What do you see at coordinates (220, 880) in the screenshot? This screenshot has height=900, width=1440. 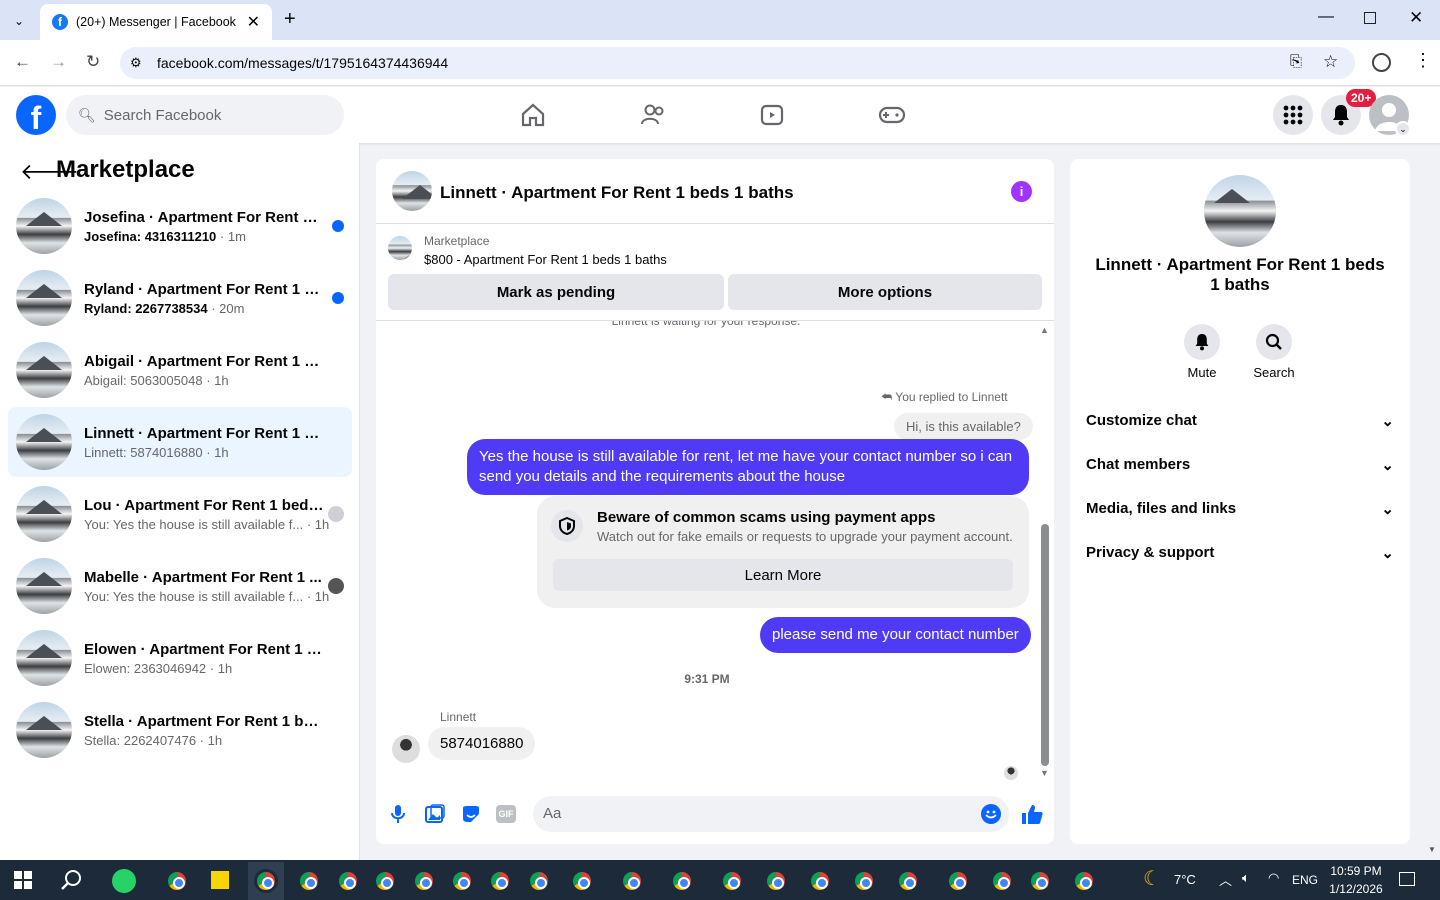 I see `sticky-notes-icon` at bounding box center [220, 880].